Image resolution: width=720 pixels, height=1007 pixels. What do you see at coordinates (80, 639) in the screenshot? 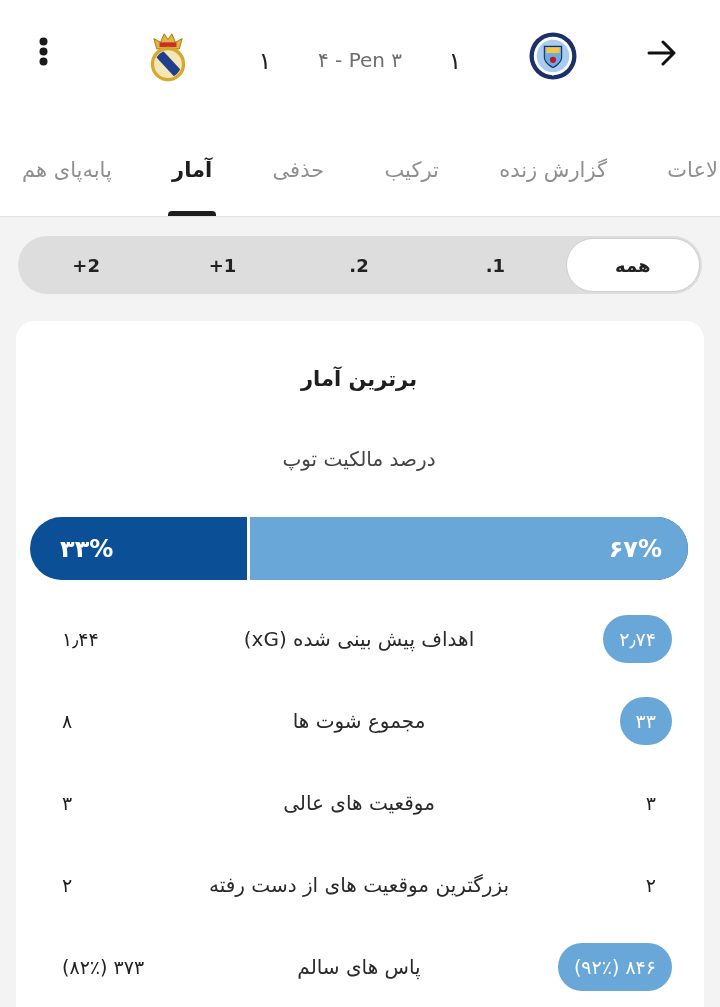
I see `stat-value: ۱٫۴۴` at bounding box center [80, 639].